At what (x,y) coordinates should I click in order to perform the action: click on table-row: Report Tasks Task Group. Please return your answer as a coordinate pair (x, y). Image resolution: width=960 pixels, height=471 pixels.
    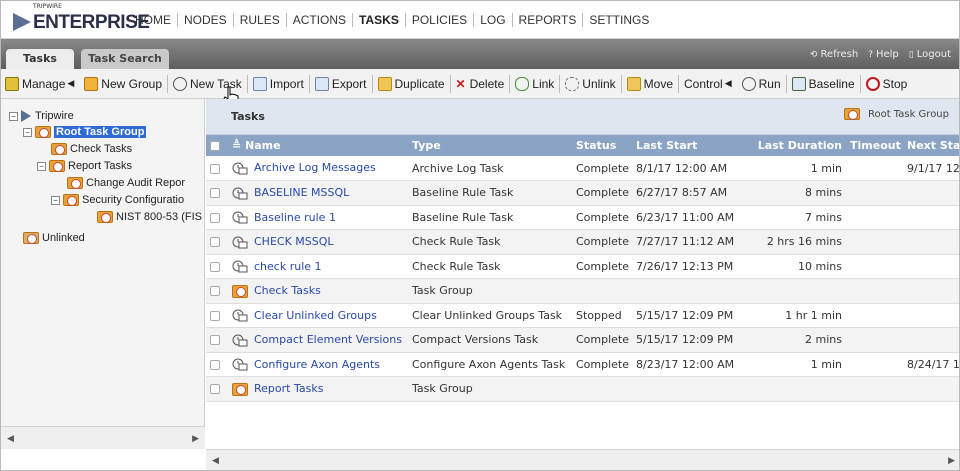
    Looking at the image, I should click on (582, 389).